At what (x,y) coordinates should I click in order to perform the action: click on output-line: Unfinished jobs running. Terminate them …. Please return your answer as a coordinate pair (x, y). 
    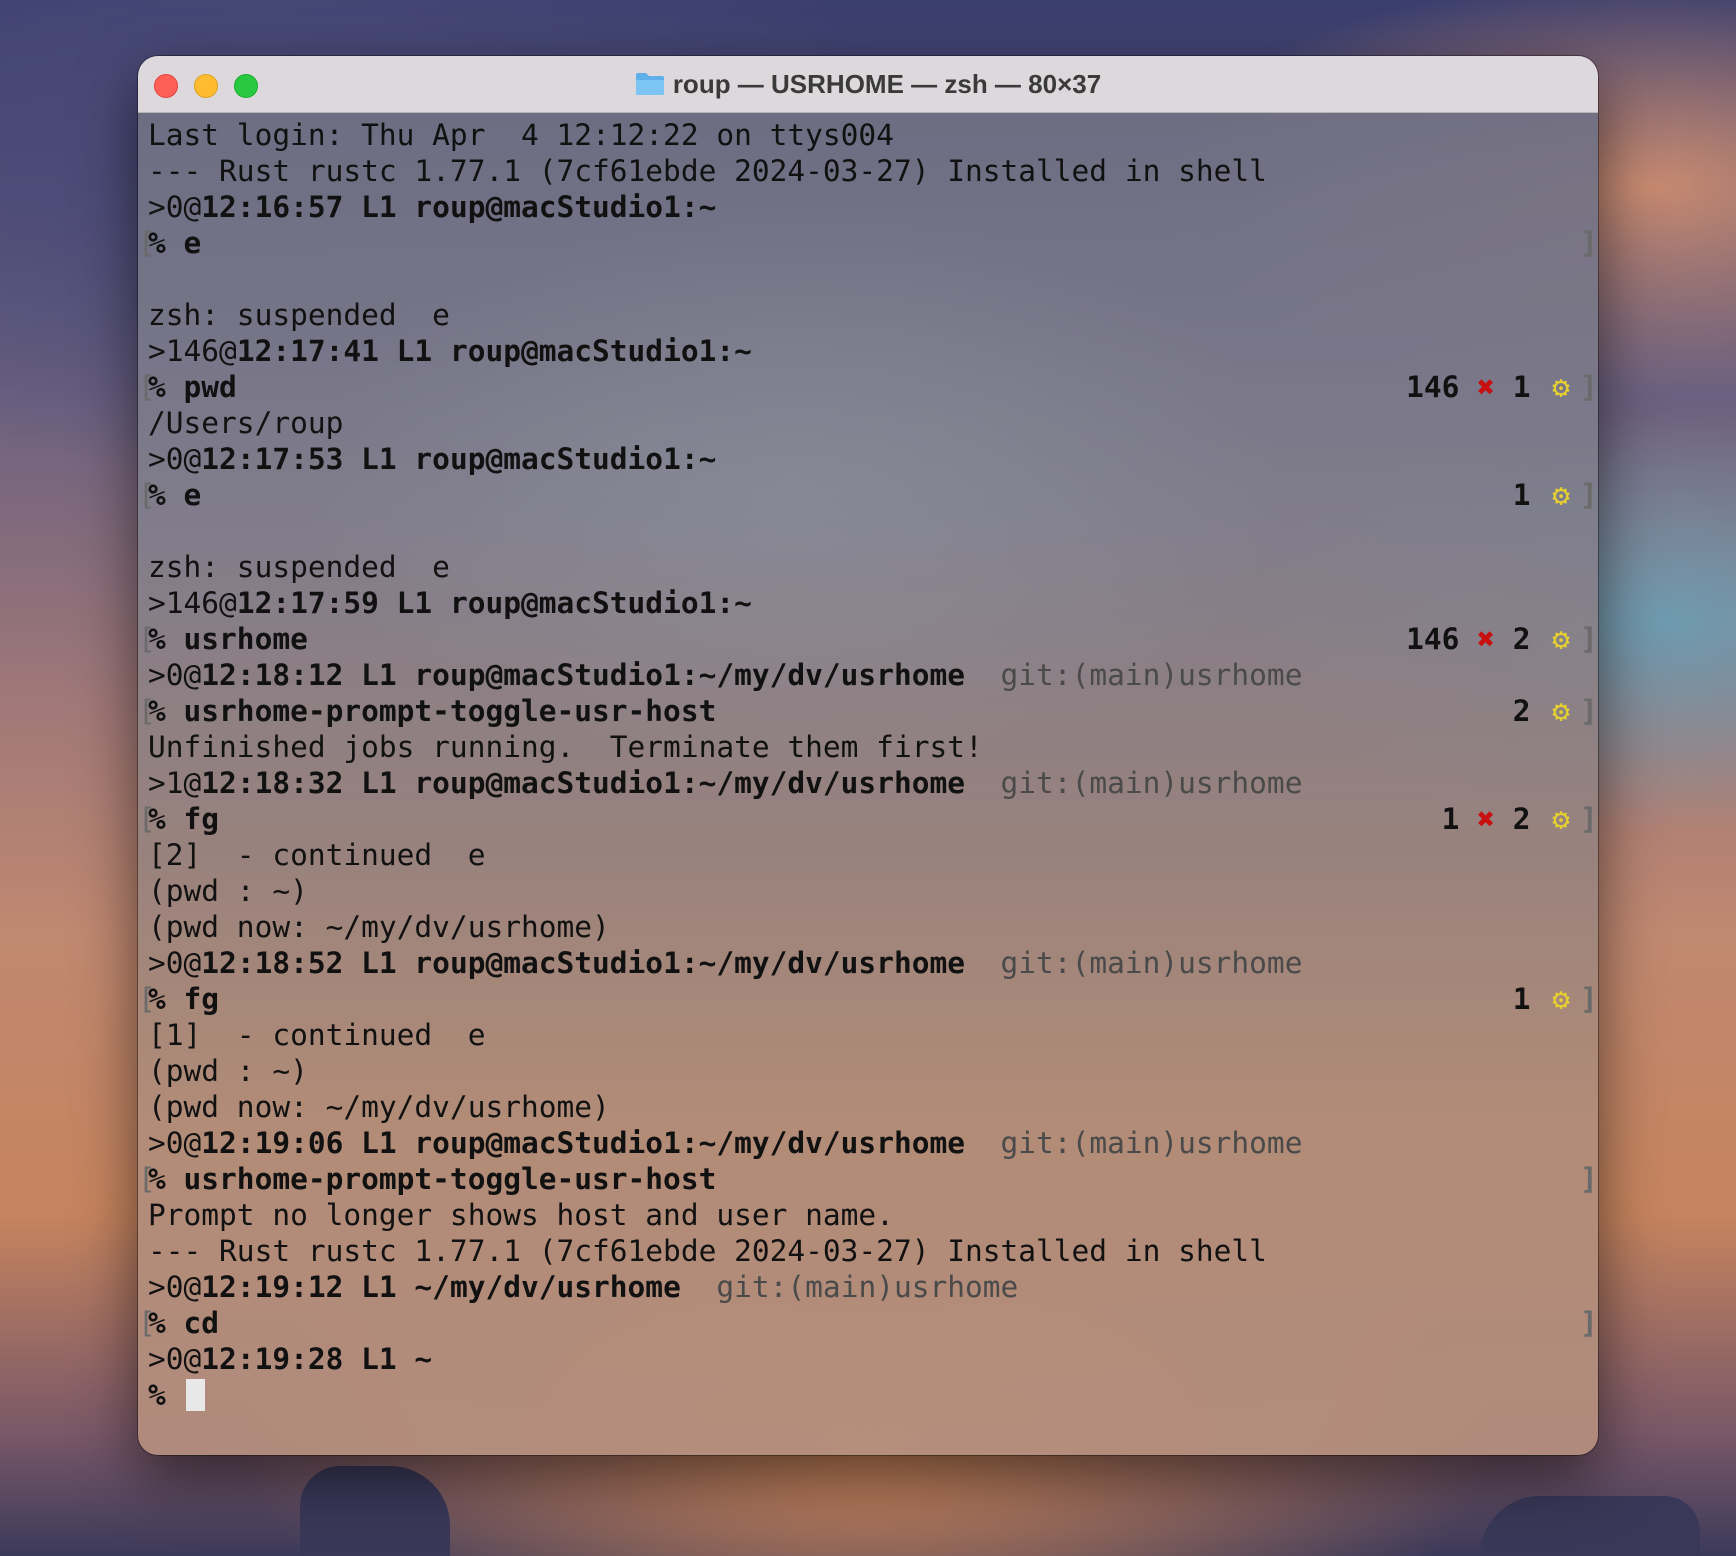
    Looking at the image, I should click on (565, 747).